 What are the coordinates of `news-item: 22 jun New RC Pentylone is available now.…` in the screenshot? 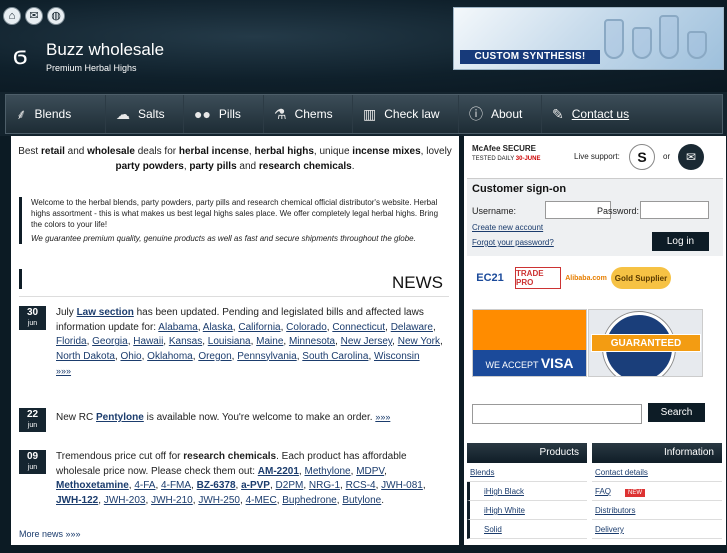 It's located at (234, 423).